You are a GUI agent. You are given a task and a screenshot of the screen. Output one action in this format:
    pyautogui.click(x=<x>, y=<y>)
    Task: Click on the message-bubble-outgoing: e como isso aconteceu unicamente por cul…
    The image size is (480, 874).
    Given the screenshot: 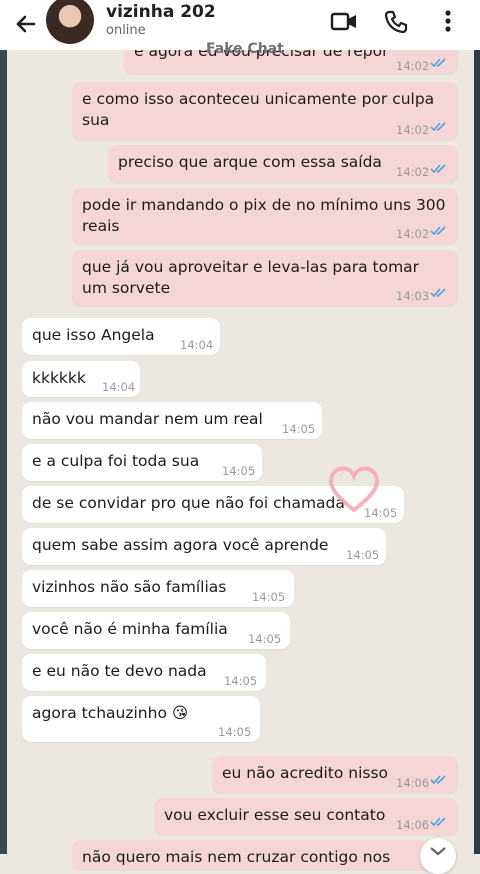 What is the action you would take?
    pyautogui.click(x=265, y=111)
    